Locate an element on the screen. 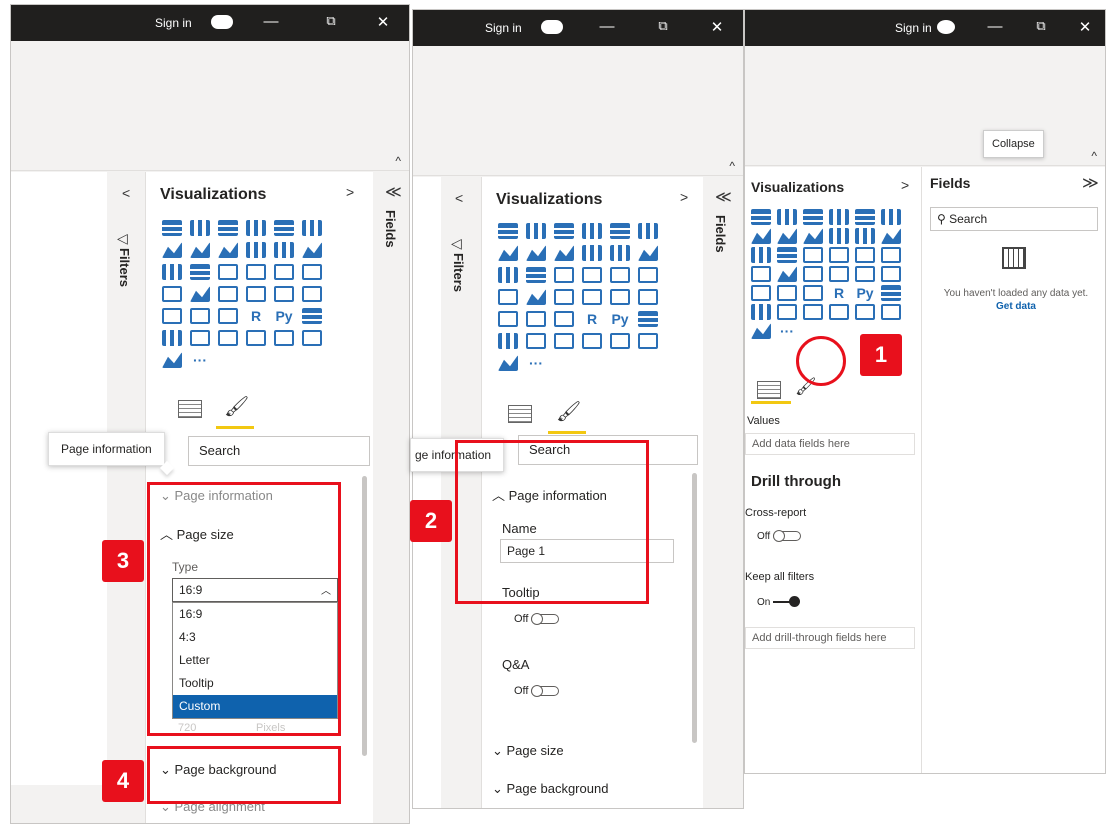 This screenshot has width=1108, height=825. filters-pane-collapsed: < ◁ Filters is located at coordinates (126, 497).